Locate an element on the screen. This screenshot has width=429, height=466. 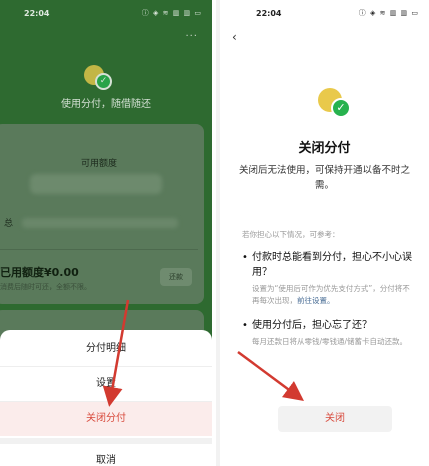
back-icon: ‹ is located at coordinates (234, 37).